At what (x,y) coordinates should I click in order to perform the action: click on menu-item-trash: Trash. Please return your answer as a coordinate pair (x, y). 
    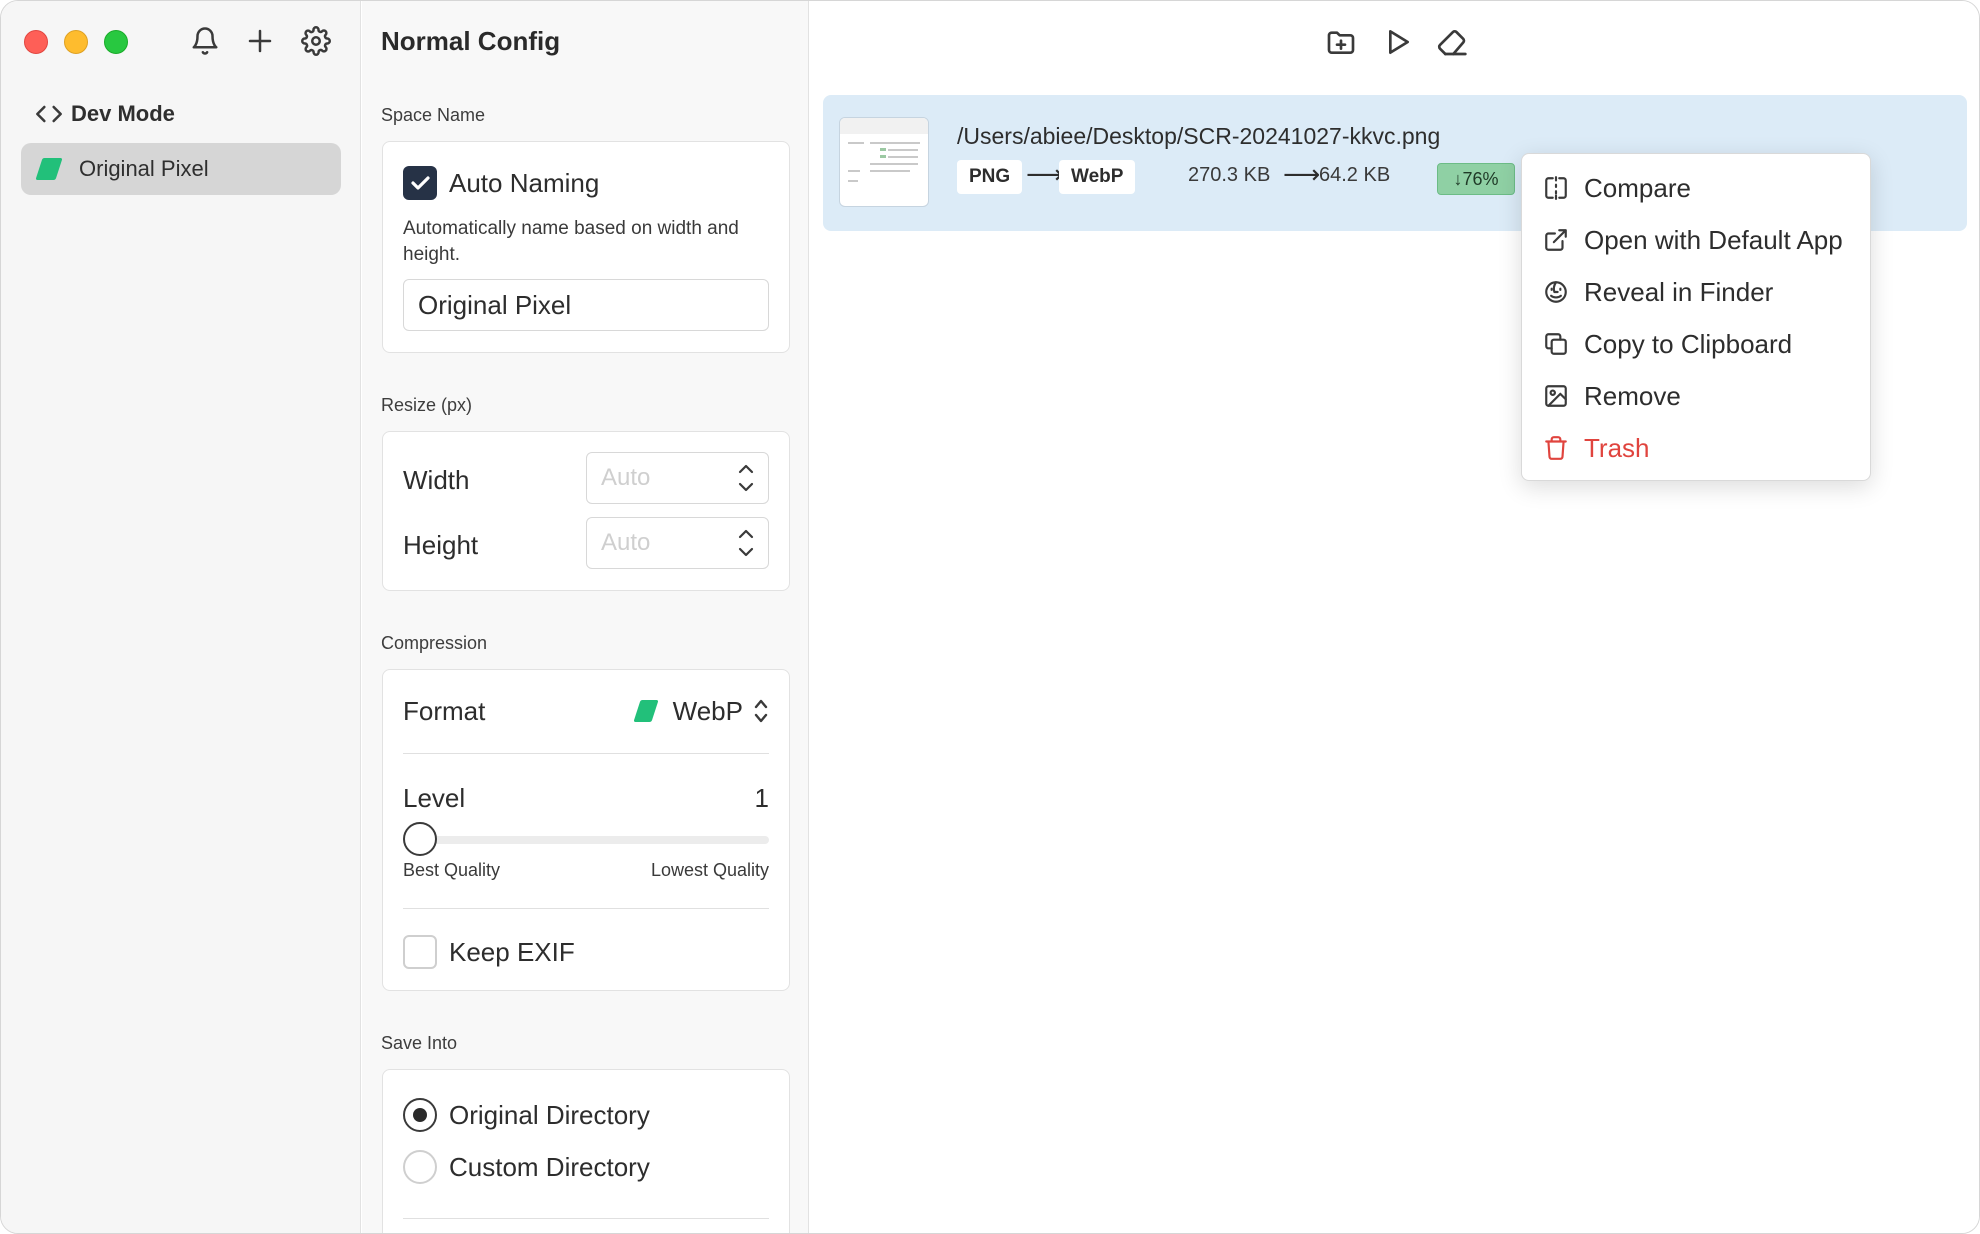
    Looking at the image, I should click on (1696, 448).